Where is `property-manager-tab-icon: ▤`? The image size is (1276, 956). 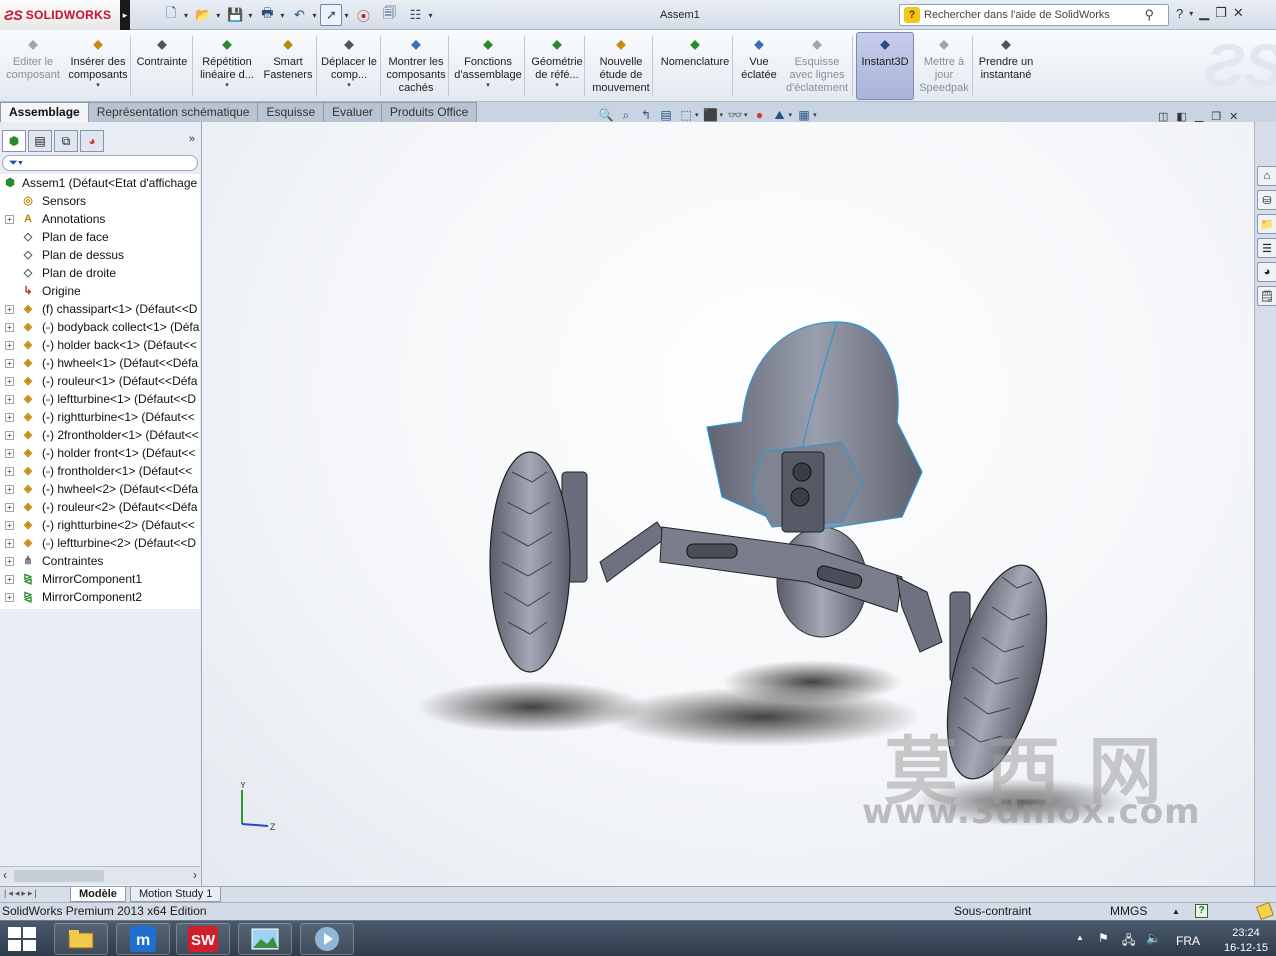
property-manager-tab-icon: ▤ is located at coordinates (40, 141).